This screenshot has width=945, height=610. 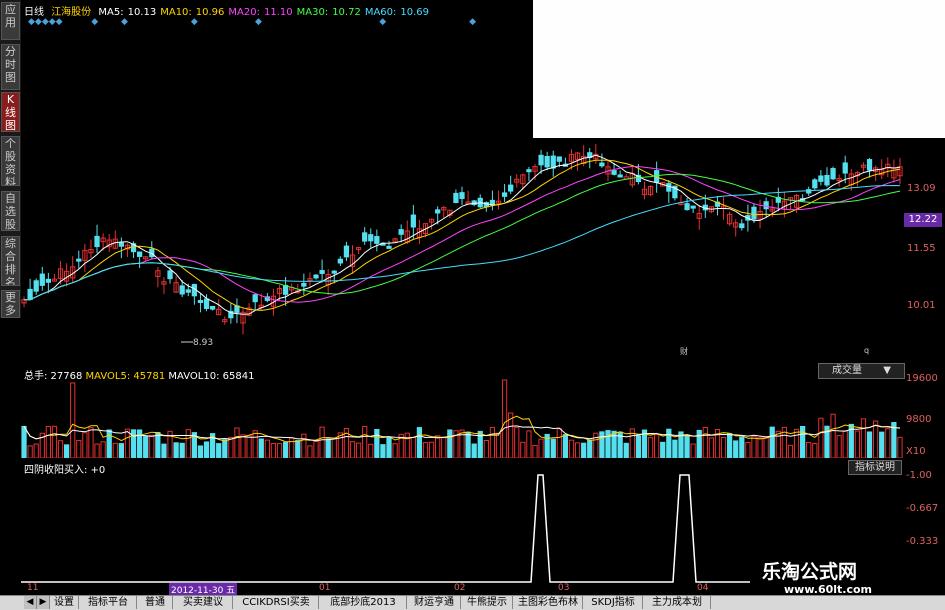 What do you see at coordinates (922, 541) in the screenshot?
I see `ind-axis-3: -0.333` at bounding box center [922, 541].